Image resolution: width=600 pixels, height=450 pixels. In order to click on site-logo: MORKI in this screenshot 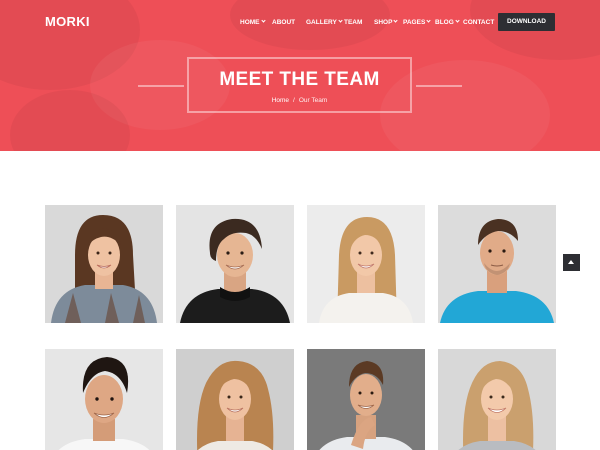, I will do `click(67, 21)`.